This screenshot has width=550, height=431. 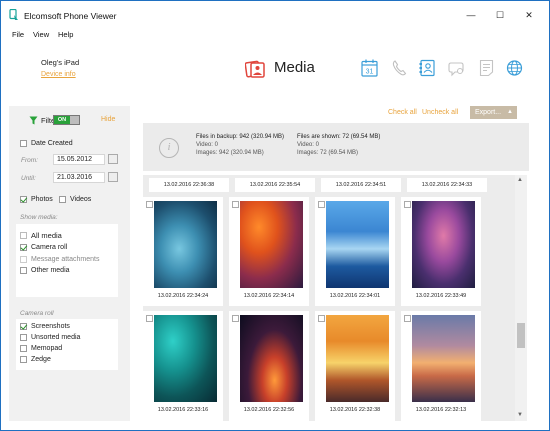 I want to click on camera-roll-option: Camera roll, so click(x=43, y=247).